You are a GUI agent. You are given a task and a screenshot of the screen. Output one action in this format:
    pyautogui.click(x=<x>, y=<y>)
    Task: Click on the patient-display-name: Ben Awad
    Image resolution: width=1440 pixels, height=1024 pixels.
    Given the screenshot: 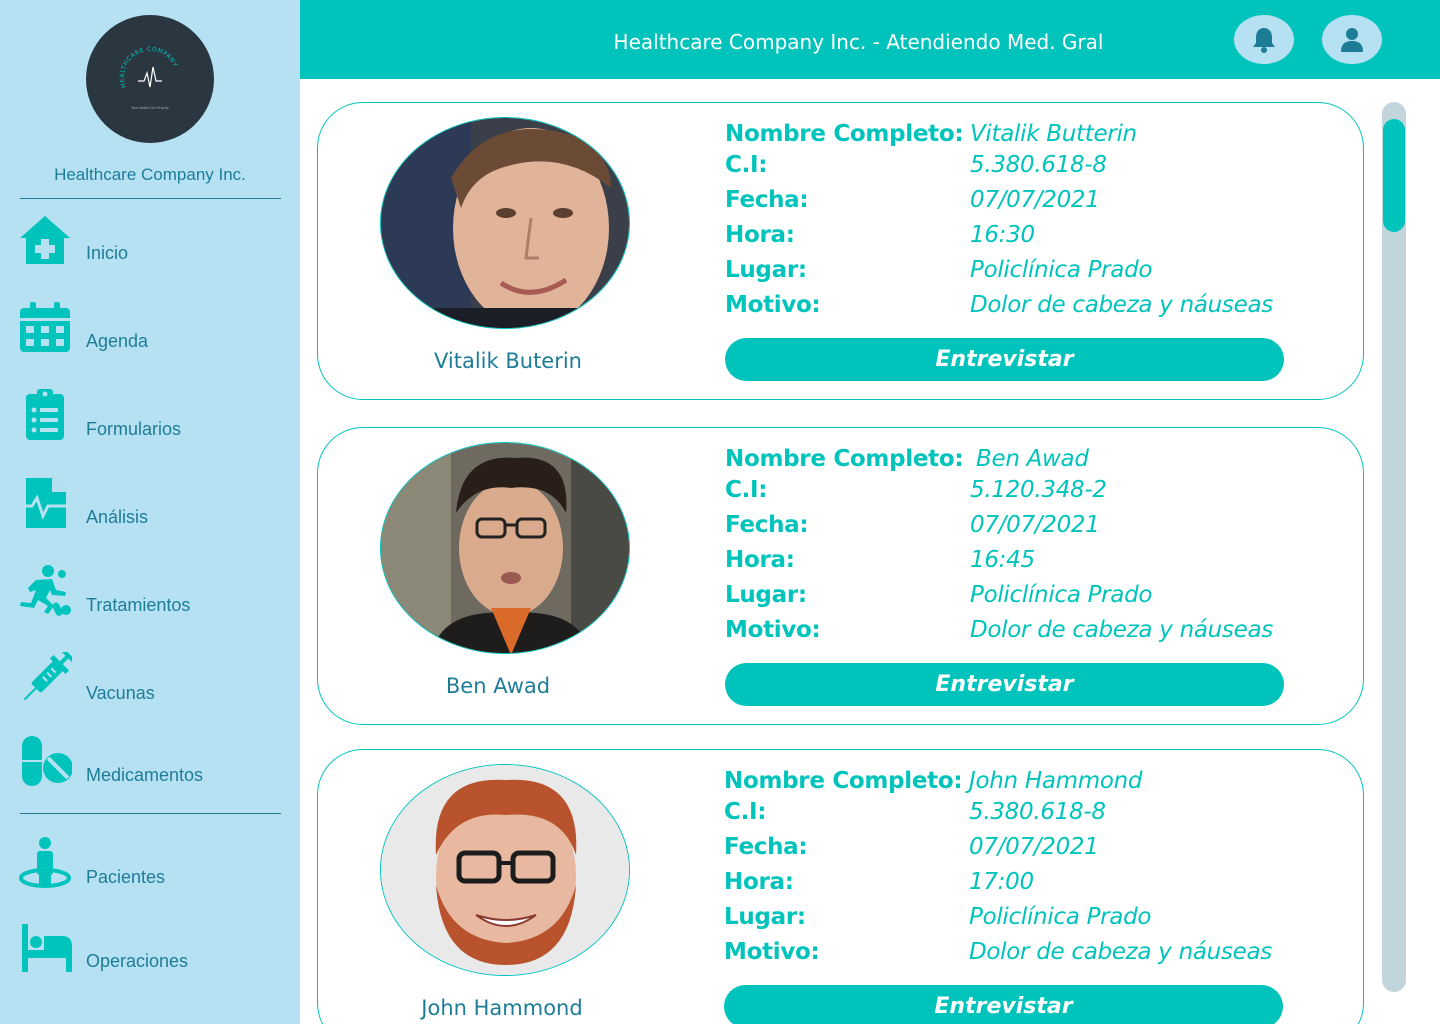 What is the action you would take?
    pyautogui.click(x=498, y=686)
    